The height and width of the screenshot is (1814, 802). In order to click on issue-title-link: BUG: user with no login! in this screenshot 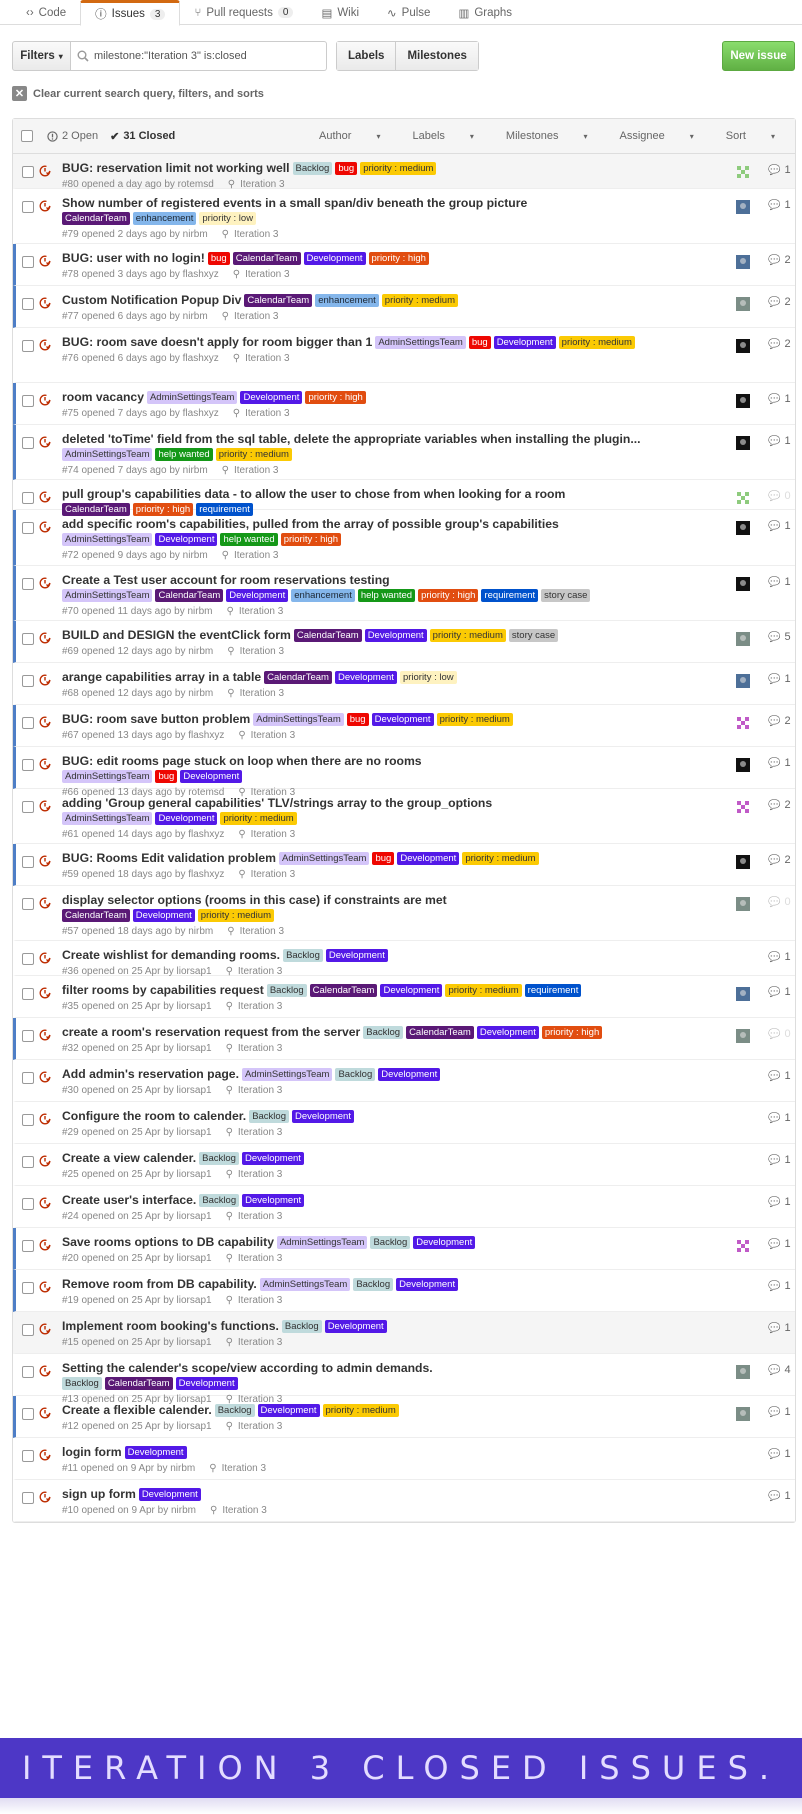, I will do `click(133, 258)`.